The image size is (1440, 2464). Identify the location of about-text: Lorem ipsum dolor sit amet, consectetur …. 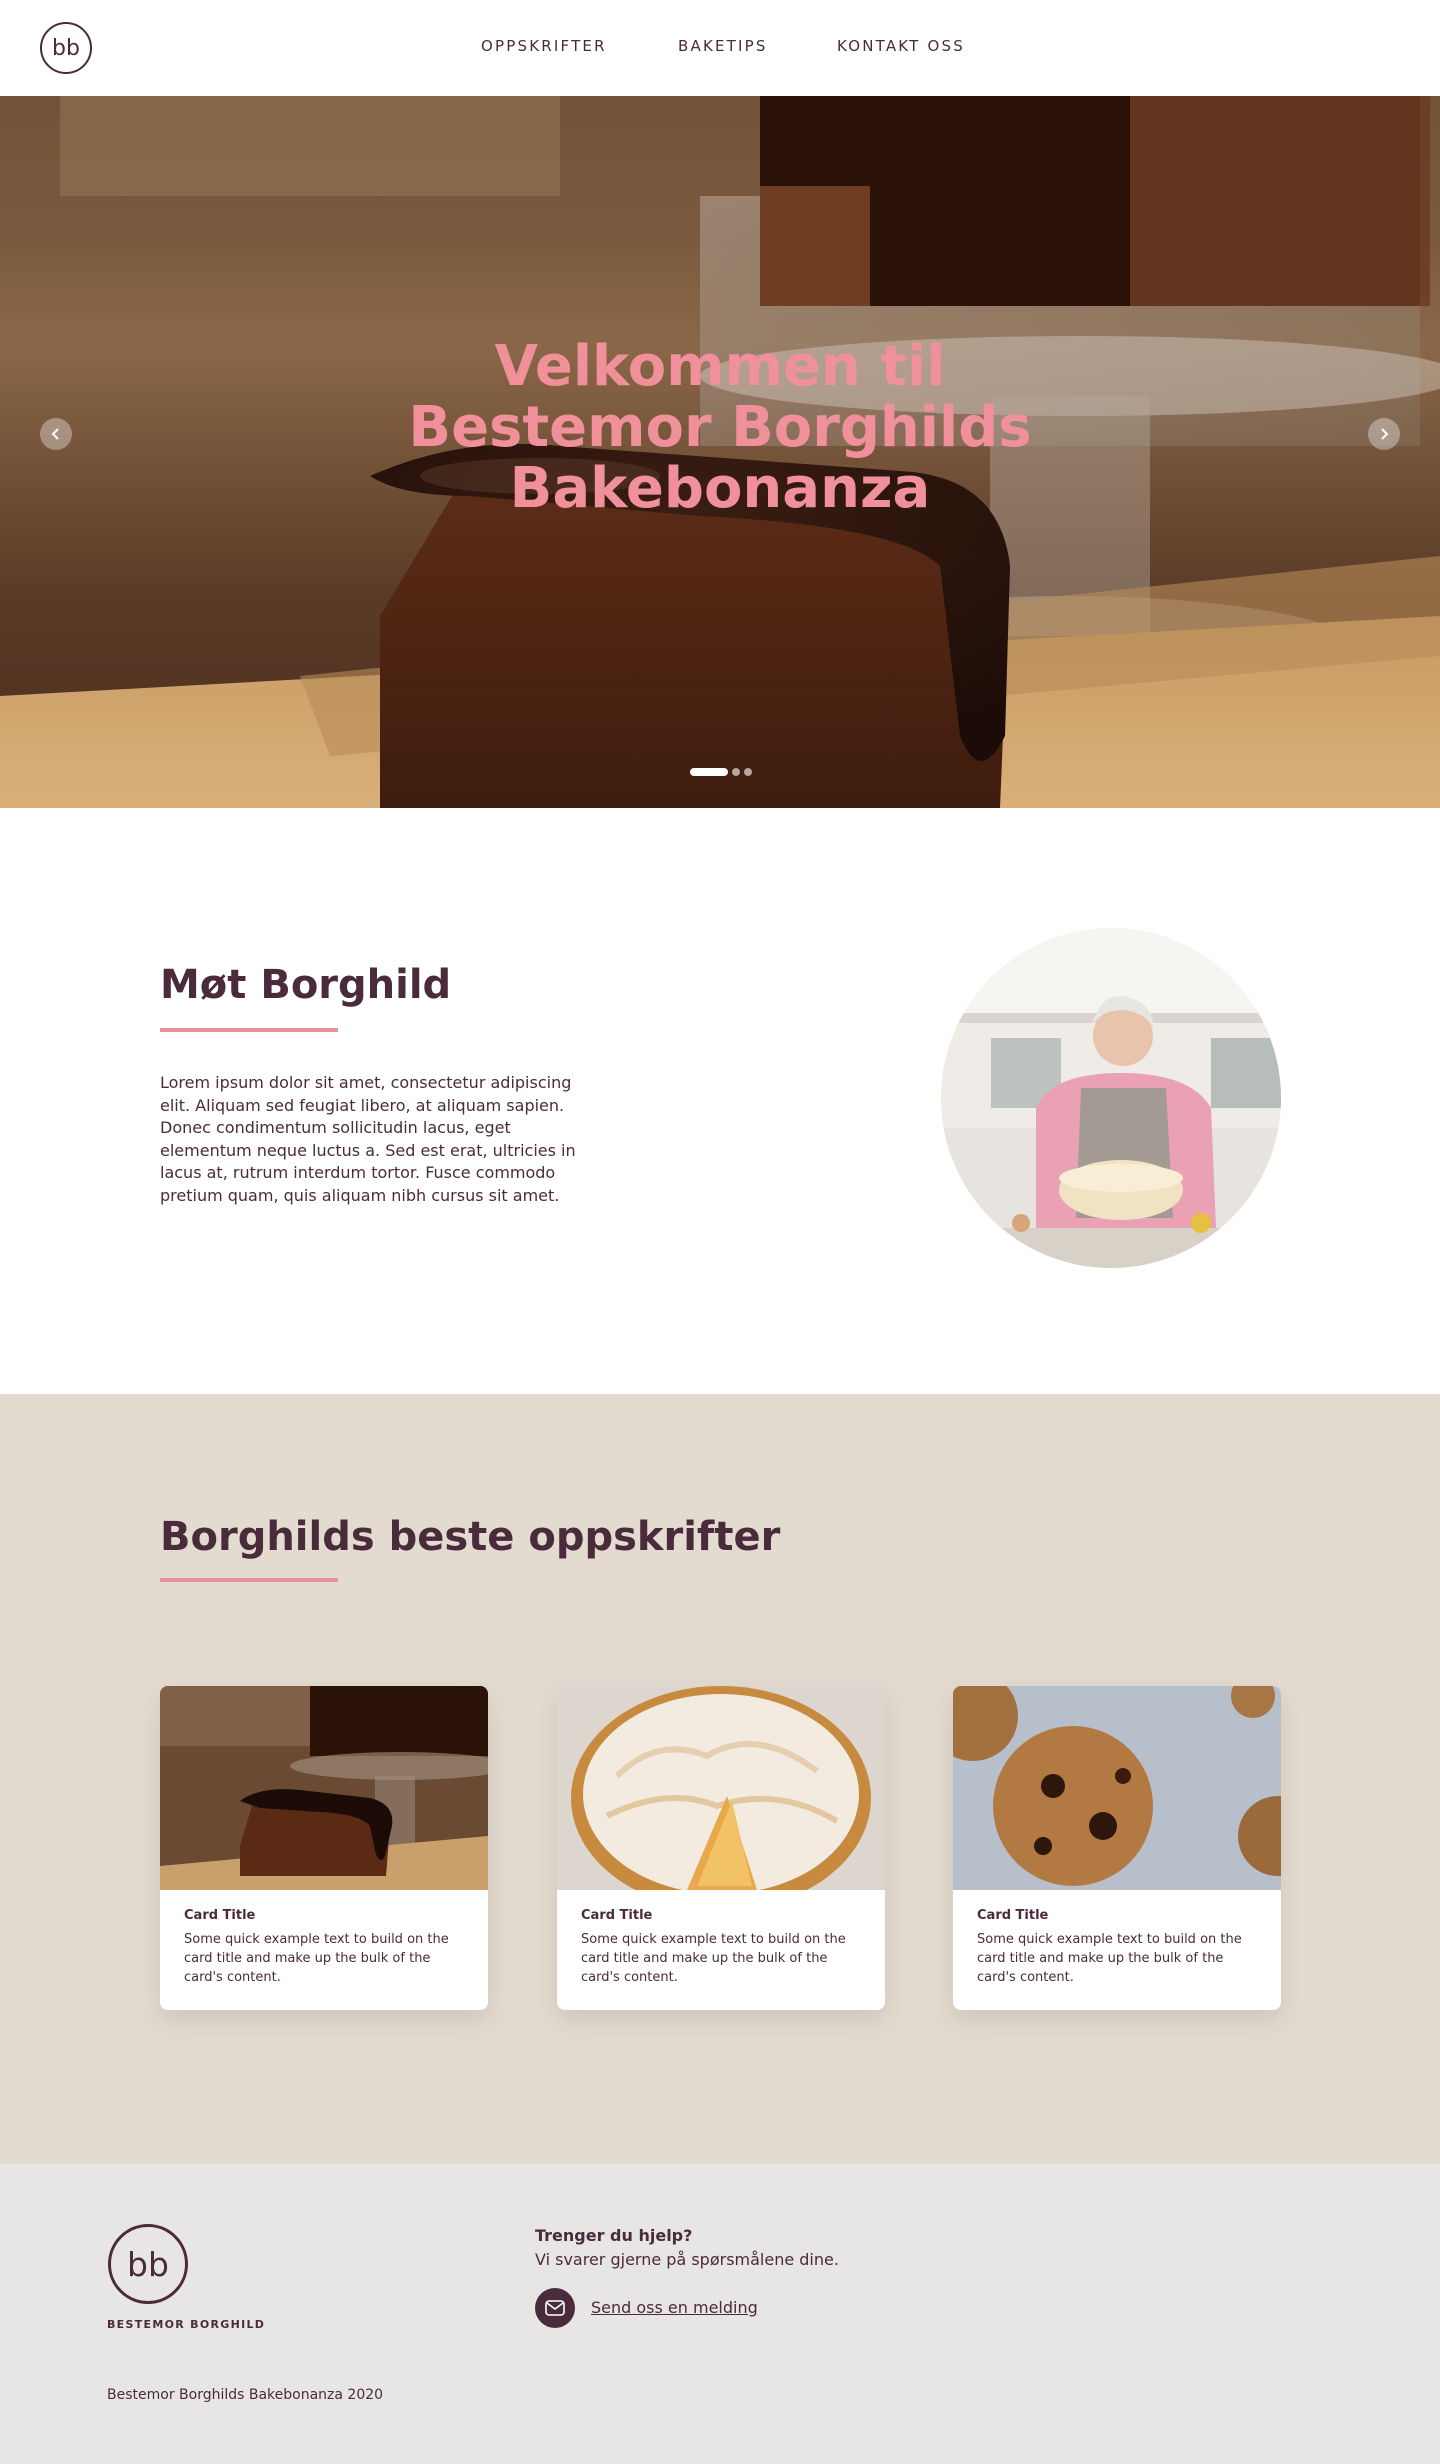
(368, 1139).